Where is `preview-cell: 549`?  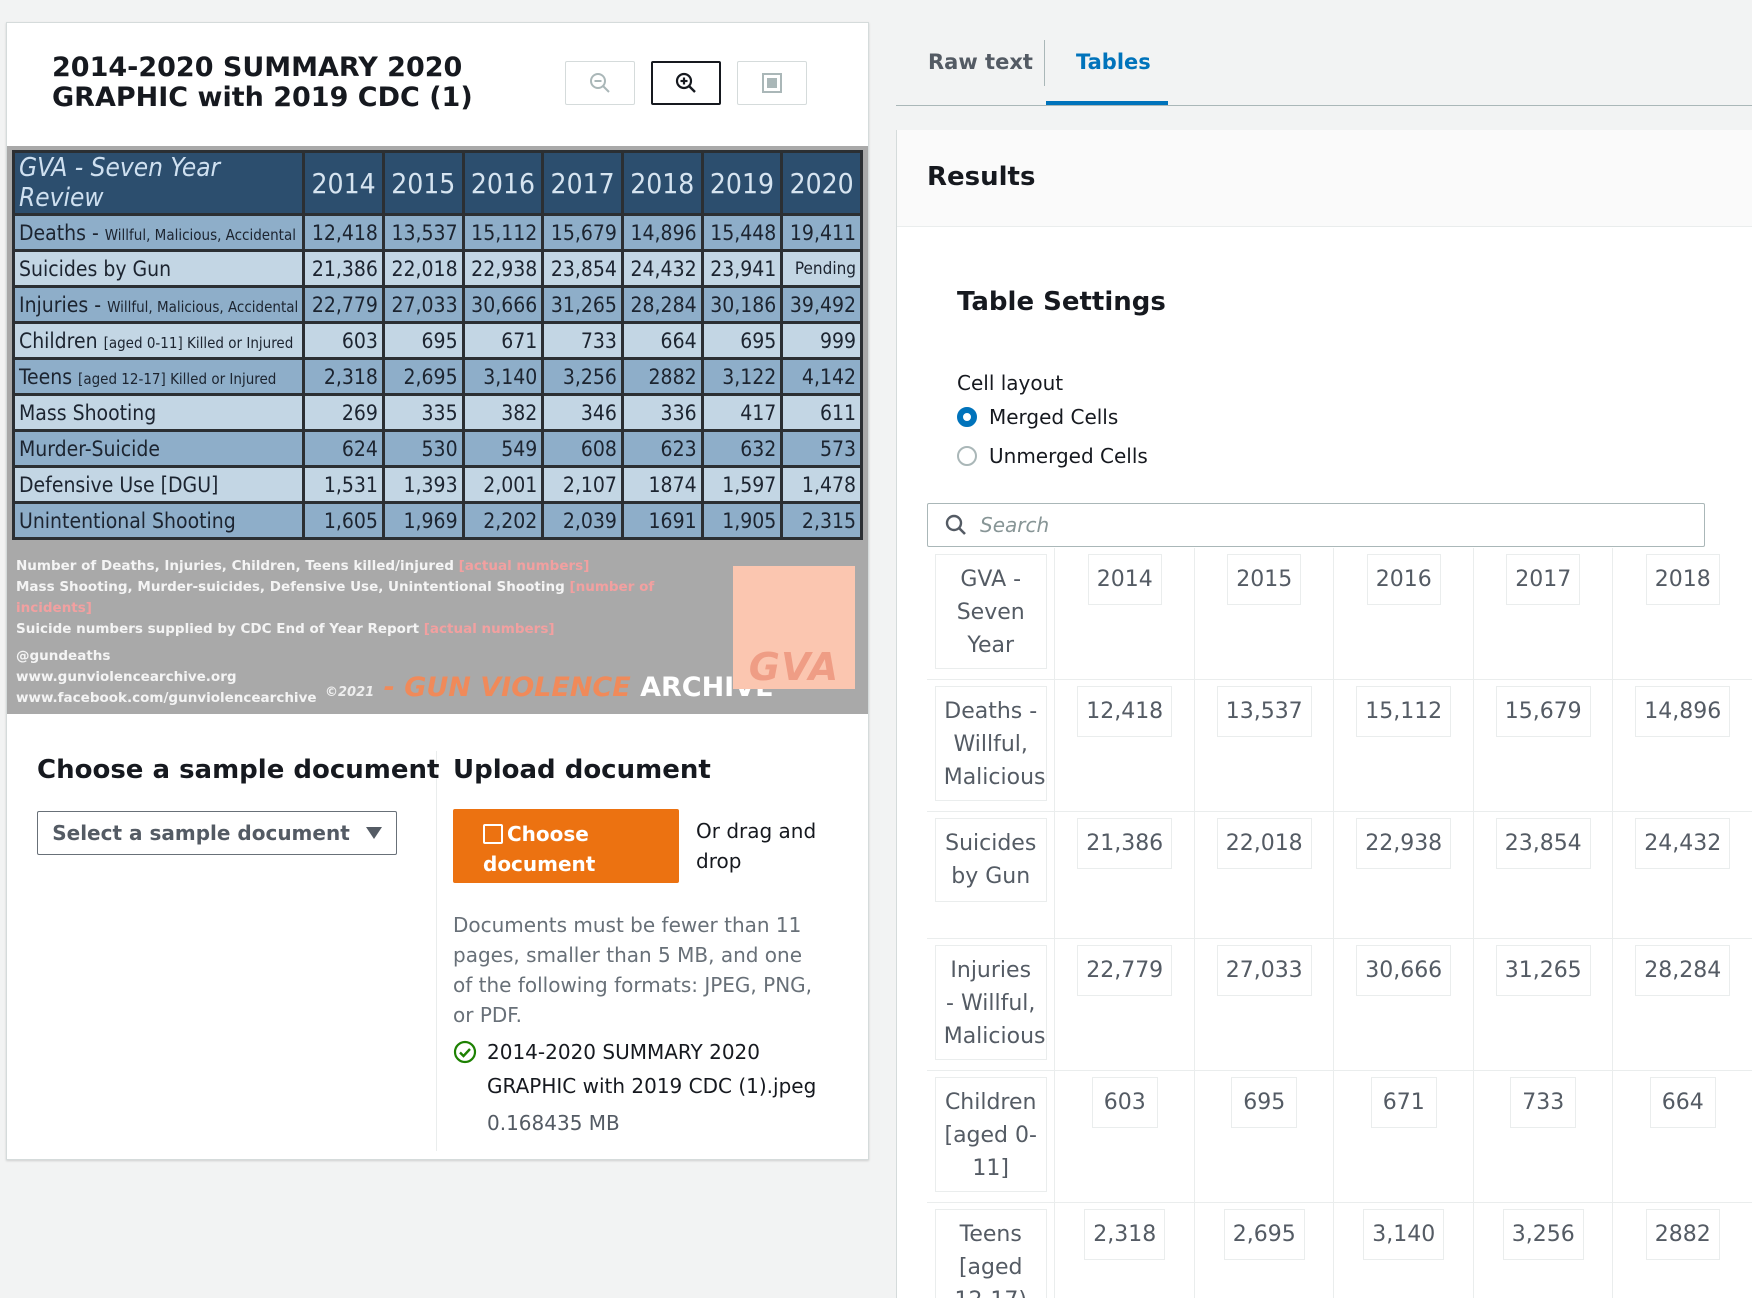 preview-cell: 549 is located at coordinates (503, 448).